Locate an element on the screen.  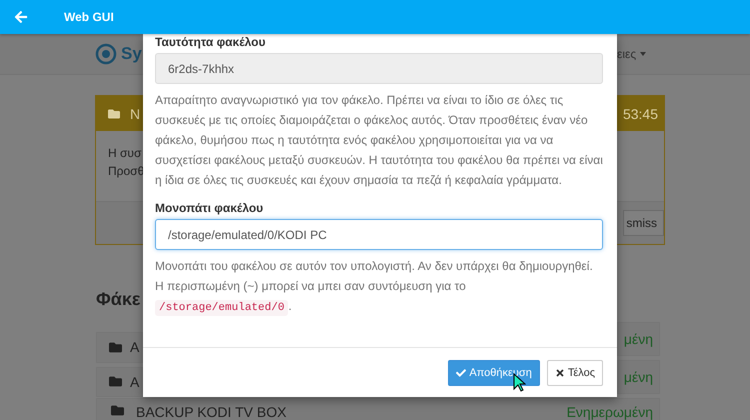
brand-name: Sy is located at coordinates (131, 54).